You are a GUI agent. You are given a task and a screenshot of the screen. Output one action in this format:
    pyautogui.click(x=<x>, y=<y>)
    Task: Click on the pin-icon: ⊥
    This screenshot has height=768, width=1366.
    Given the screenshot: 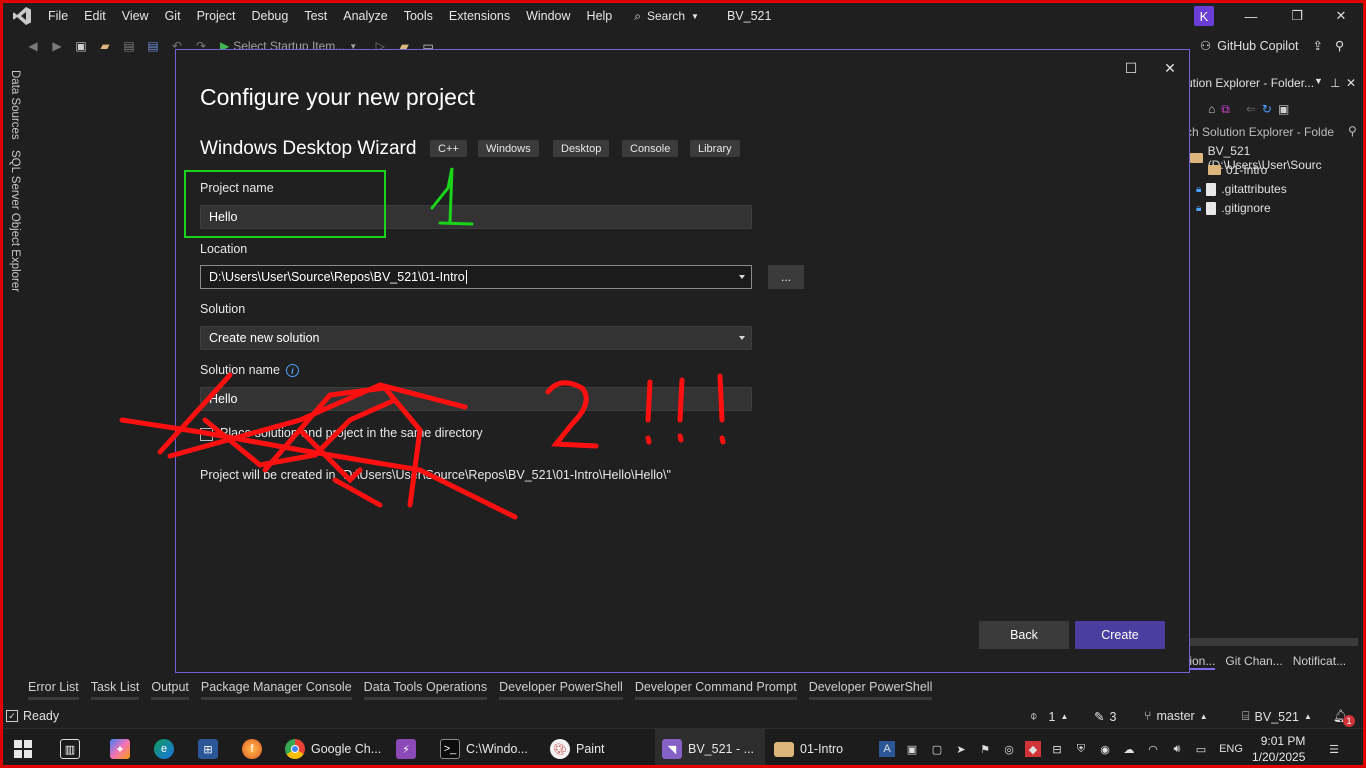 What is the action you would take?
    pyautogui.click(x=1335, y=83)
    